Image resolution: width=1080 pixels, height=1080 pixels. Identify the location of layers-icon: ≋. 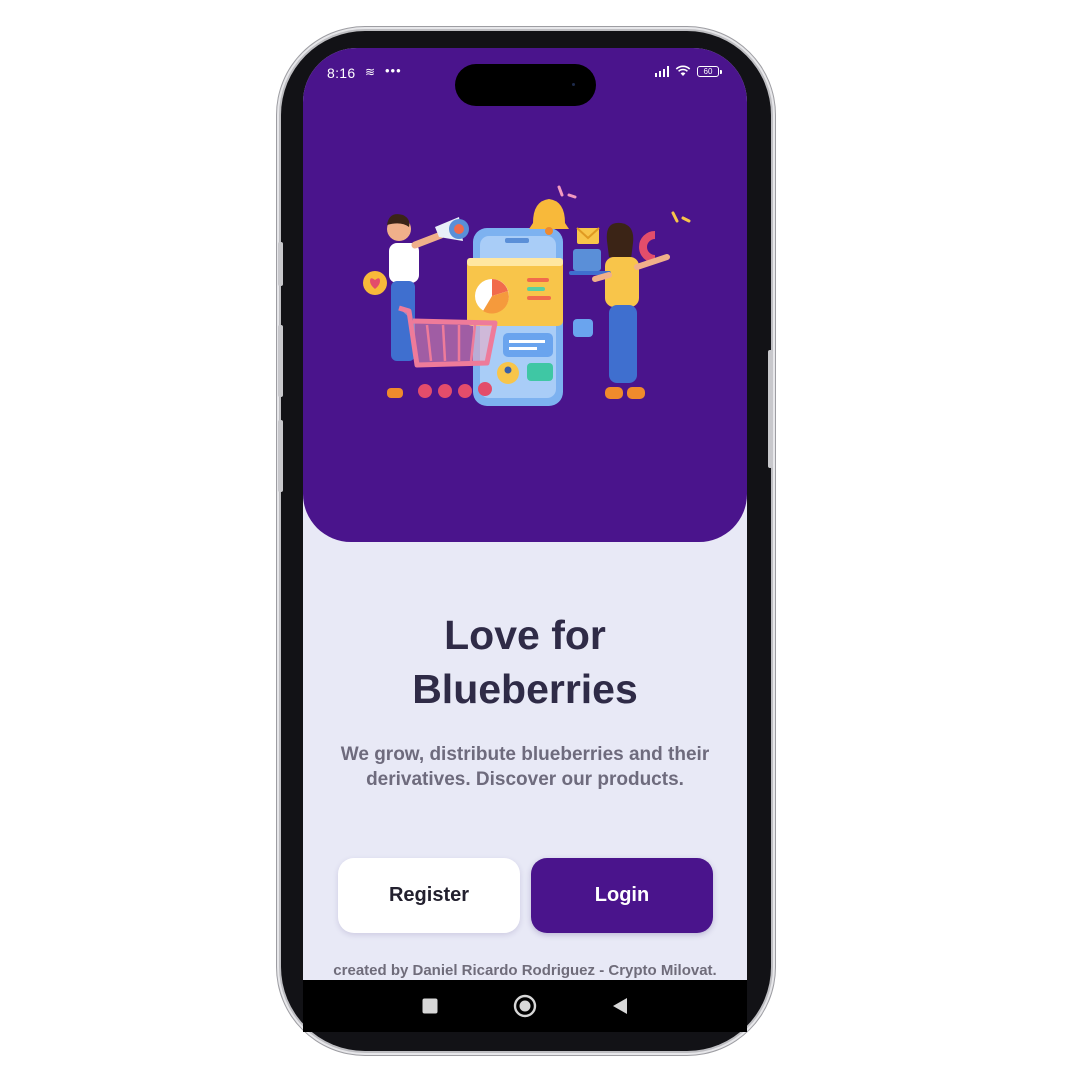
(370, 72).